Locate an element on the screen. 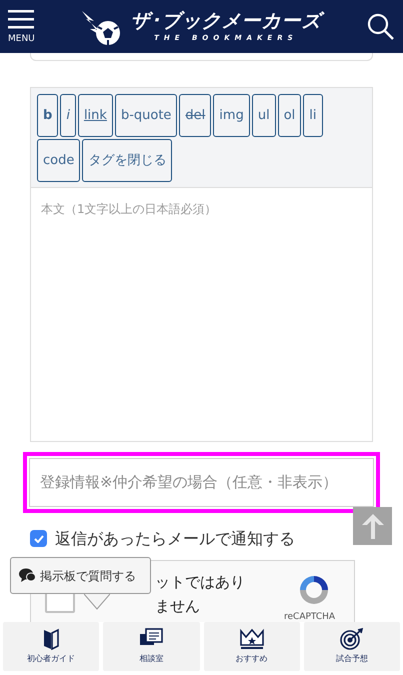  notify-label: 返信があったらメールで通知する is located at coordinates (175, 539).